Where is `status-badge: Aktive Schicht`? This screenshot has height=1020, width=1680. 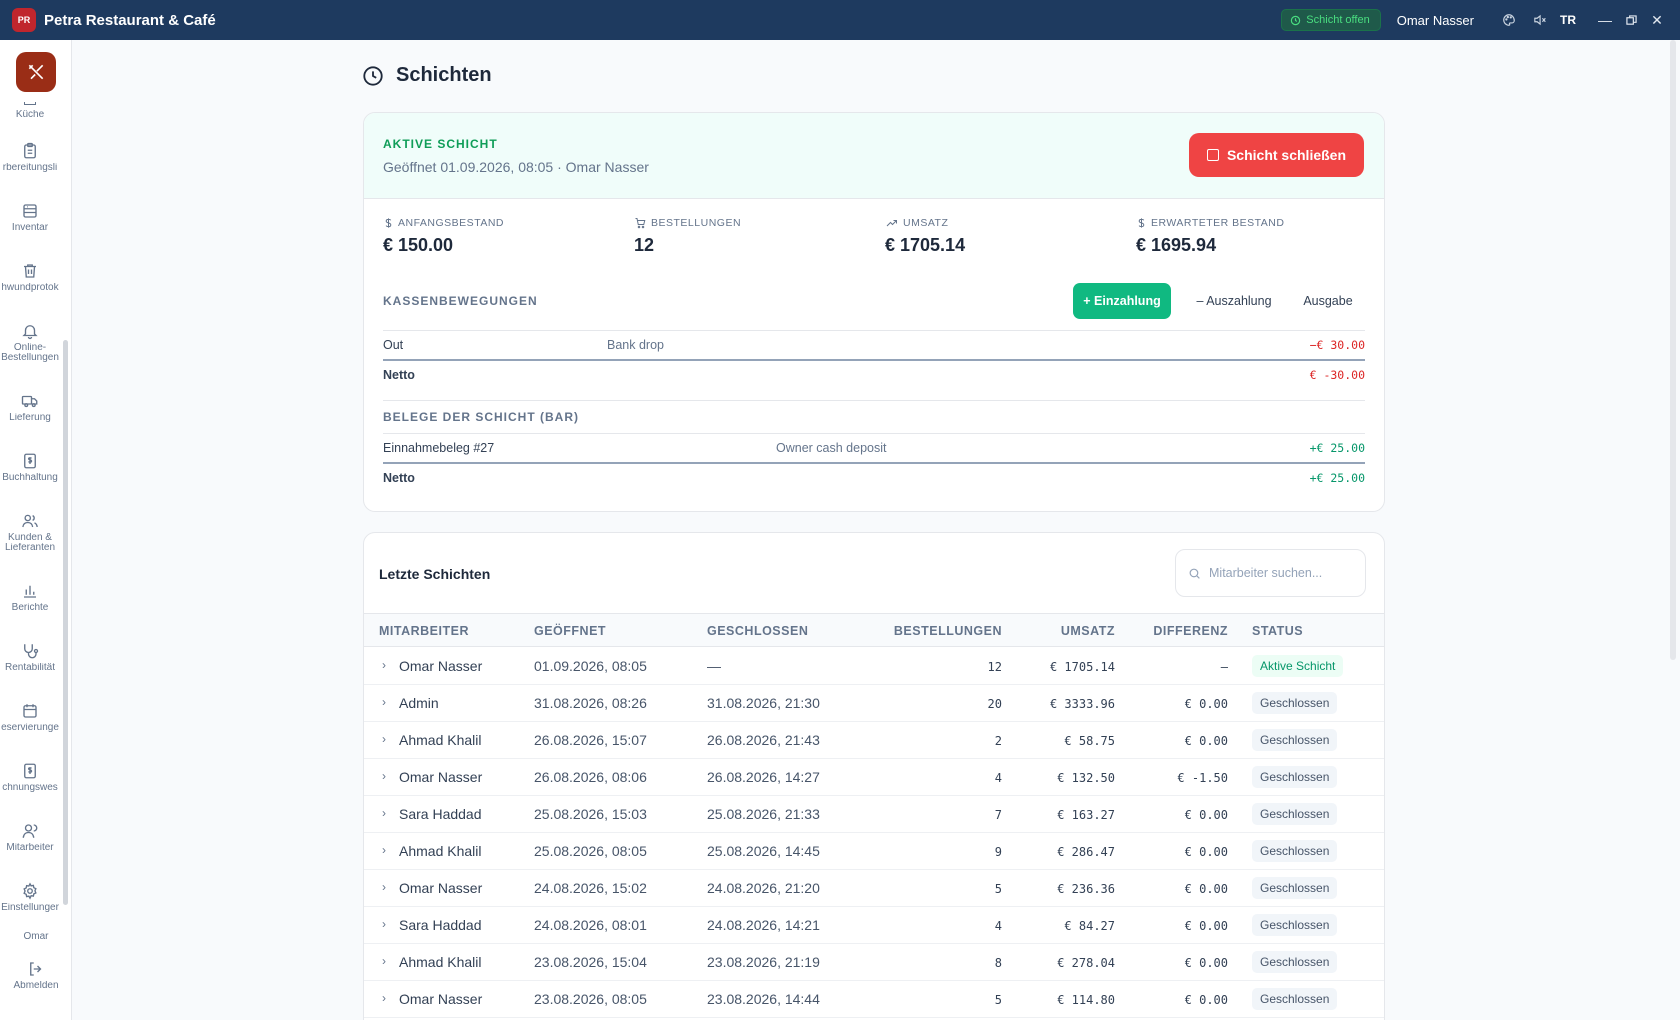 status-badge: Aktive Schicht is located at coordinates (1298, 666).